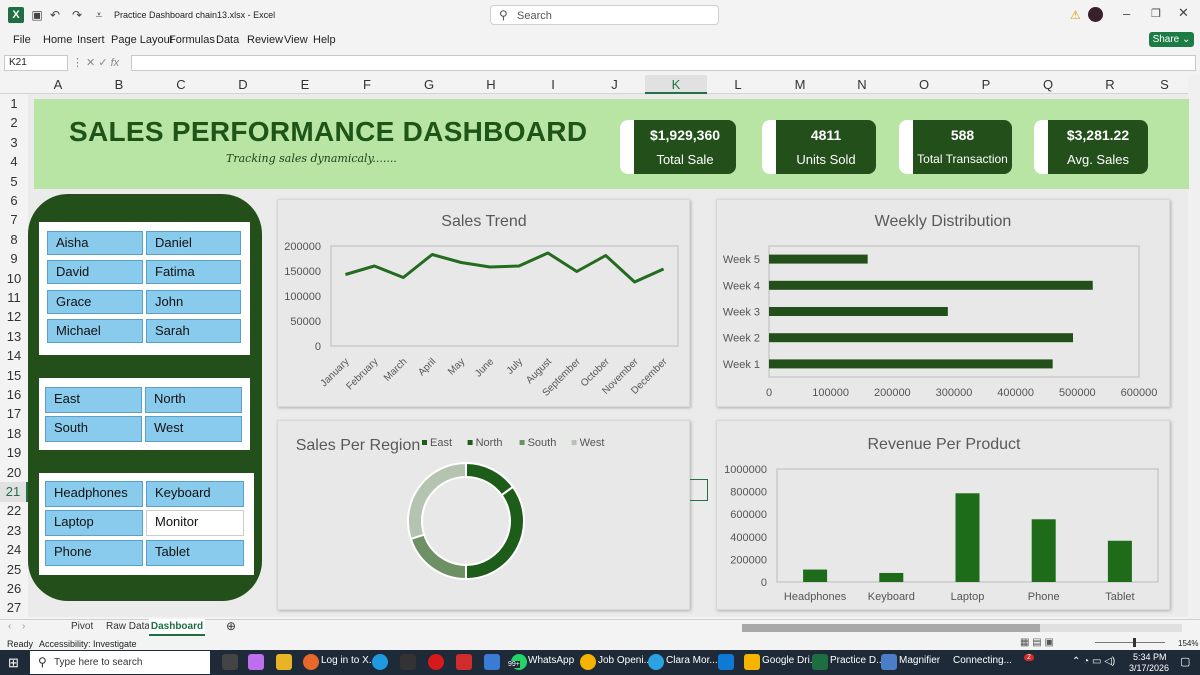 Image resolution: width=1200 pixels, height=675 pixels. I want to click on x-tick-label: 0, so click(769, 393).